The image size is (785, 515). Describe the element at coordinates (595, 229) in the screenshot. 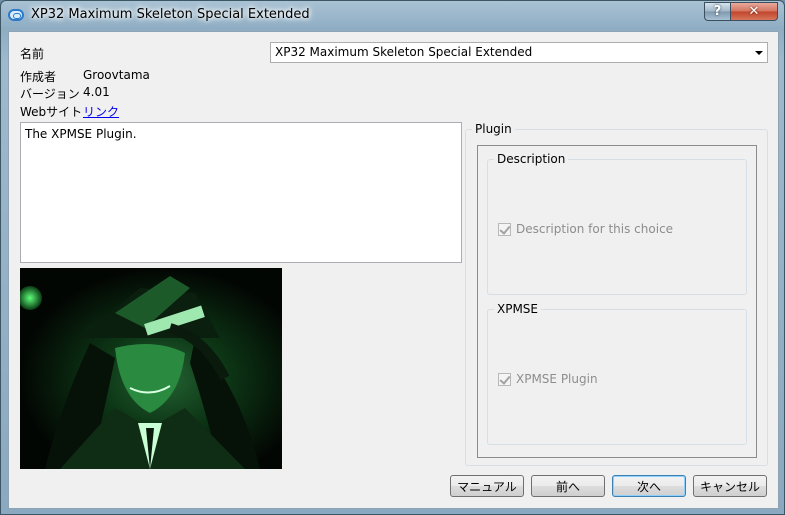

I see `description-choice-label: Description for this choice` at that location.